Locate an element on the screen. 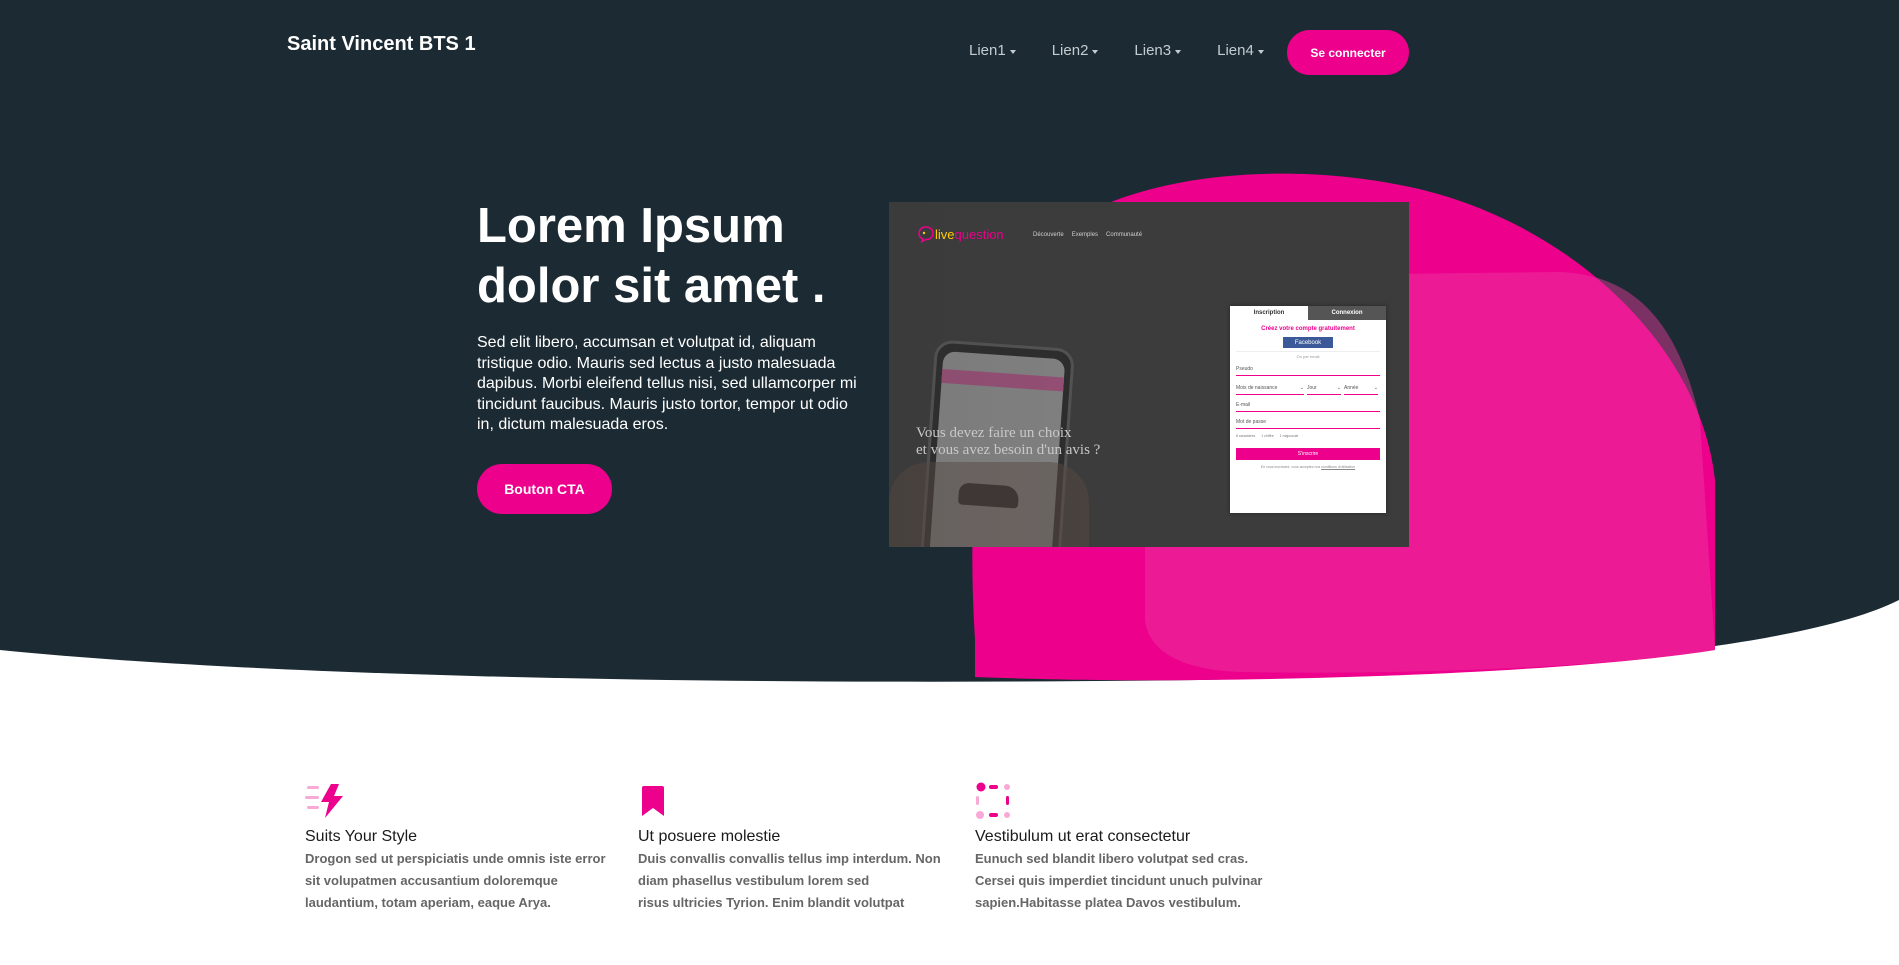 This screenshot has width=1899, height=965. main-nav: Lien1 Lien2 Lien3 Lien4 is located at coordinates (1134, 50).